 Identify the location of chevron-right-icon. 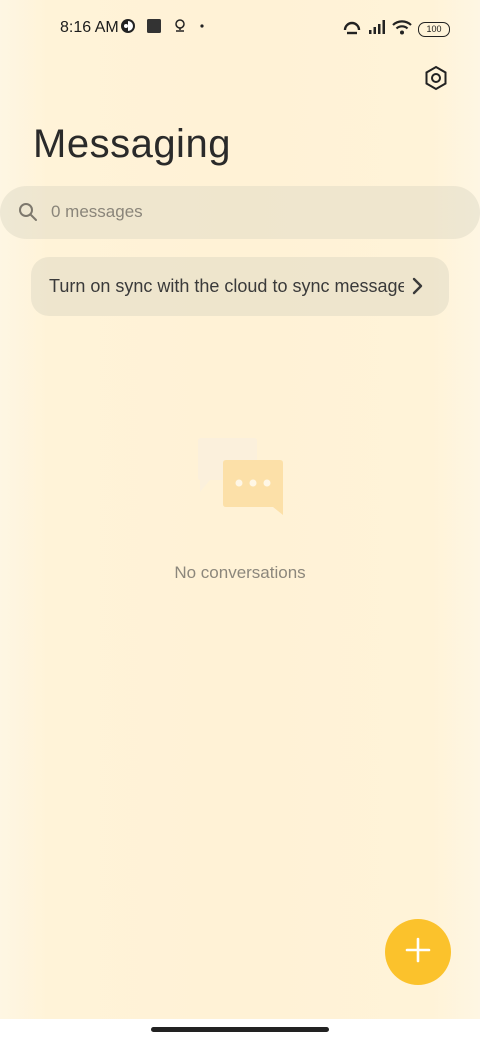
(417, 288).